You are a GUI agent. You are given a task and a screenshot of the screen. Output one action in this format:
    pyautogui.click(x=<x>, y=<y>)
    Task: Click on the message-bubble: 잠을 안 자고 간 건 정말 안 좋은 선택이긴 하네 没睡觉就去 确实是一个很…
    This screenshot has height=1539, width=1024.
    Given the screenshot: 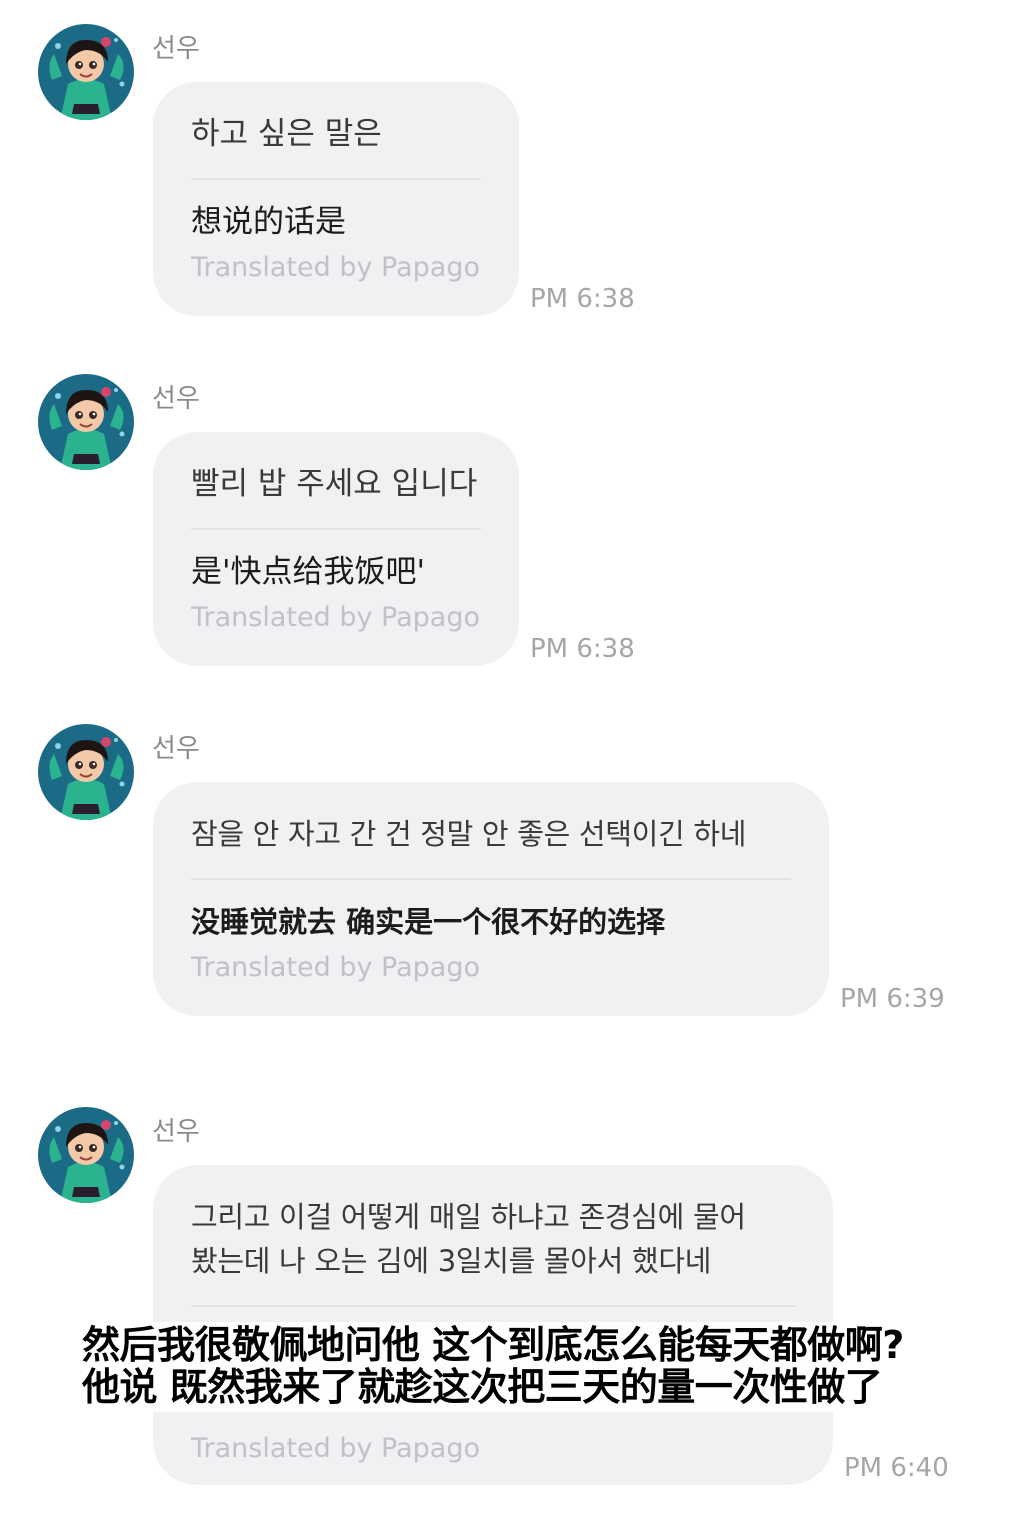 What is the action you would take?
    pyautogui.click(x=491, y=899)
    